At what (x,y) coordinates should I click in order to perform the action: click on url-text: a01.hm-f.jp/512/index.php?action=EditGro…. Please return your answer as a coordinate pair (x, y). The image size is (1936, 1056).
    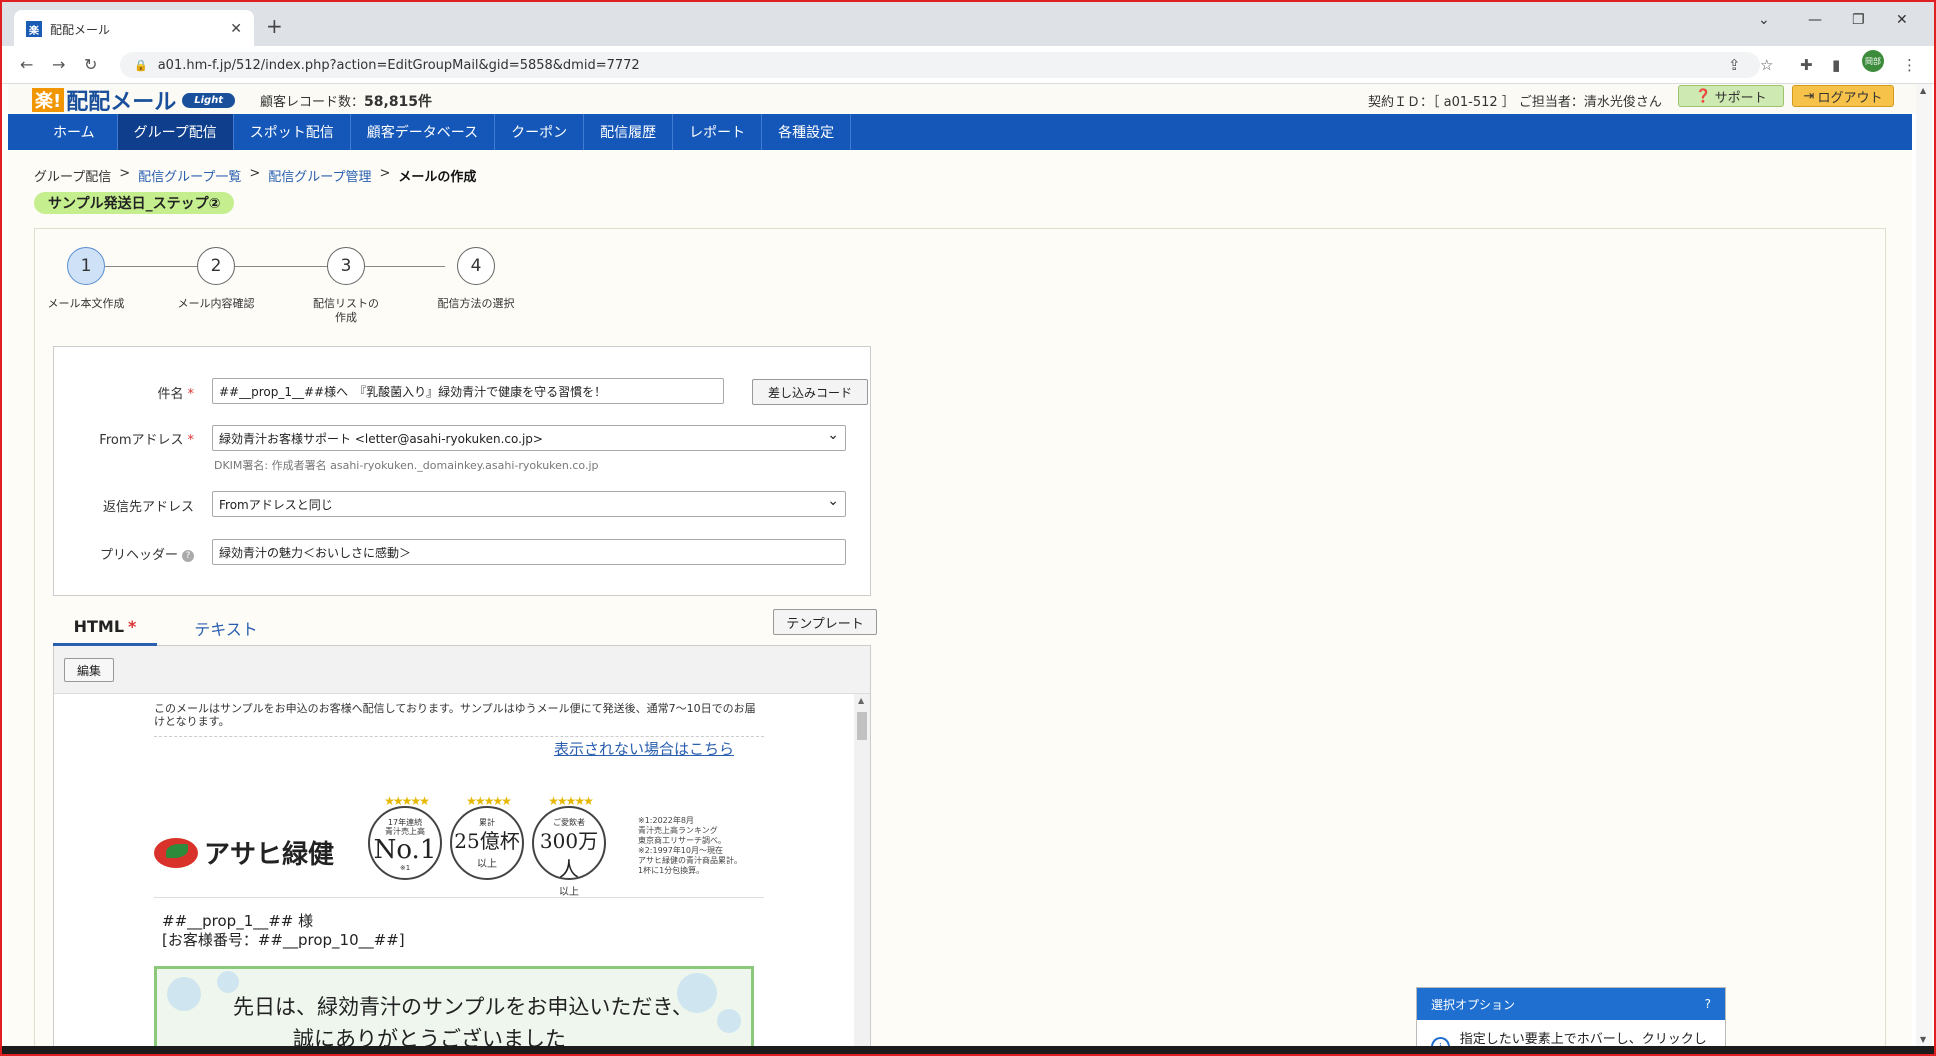
    Looking at the image, I should click on (398, 65).